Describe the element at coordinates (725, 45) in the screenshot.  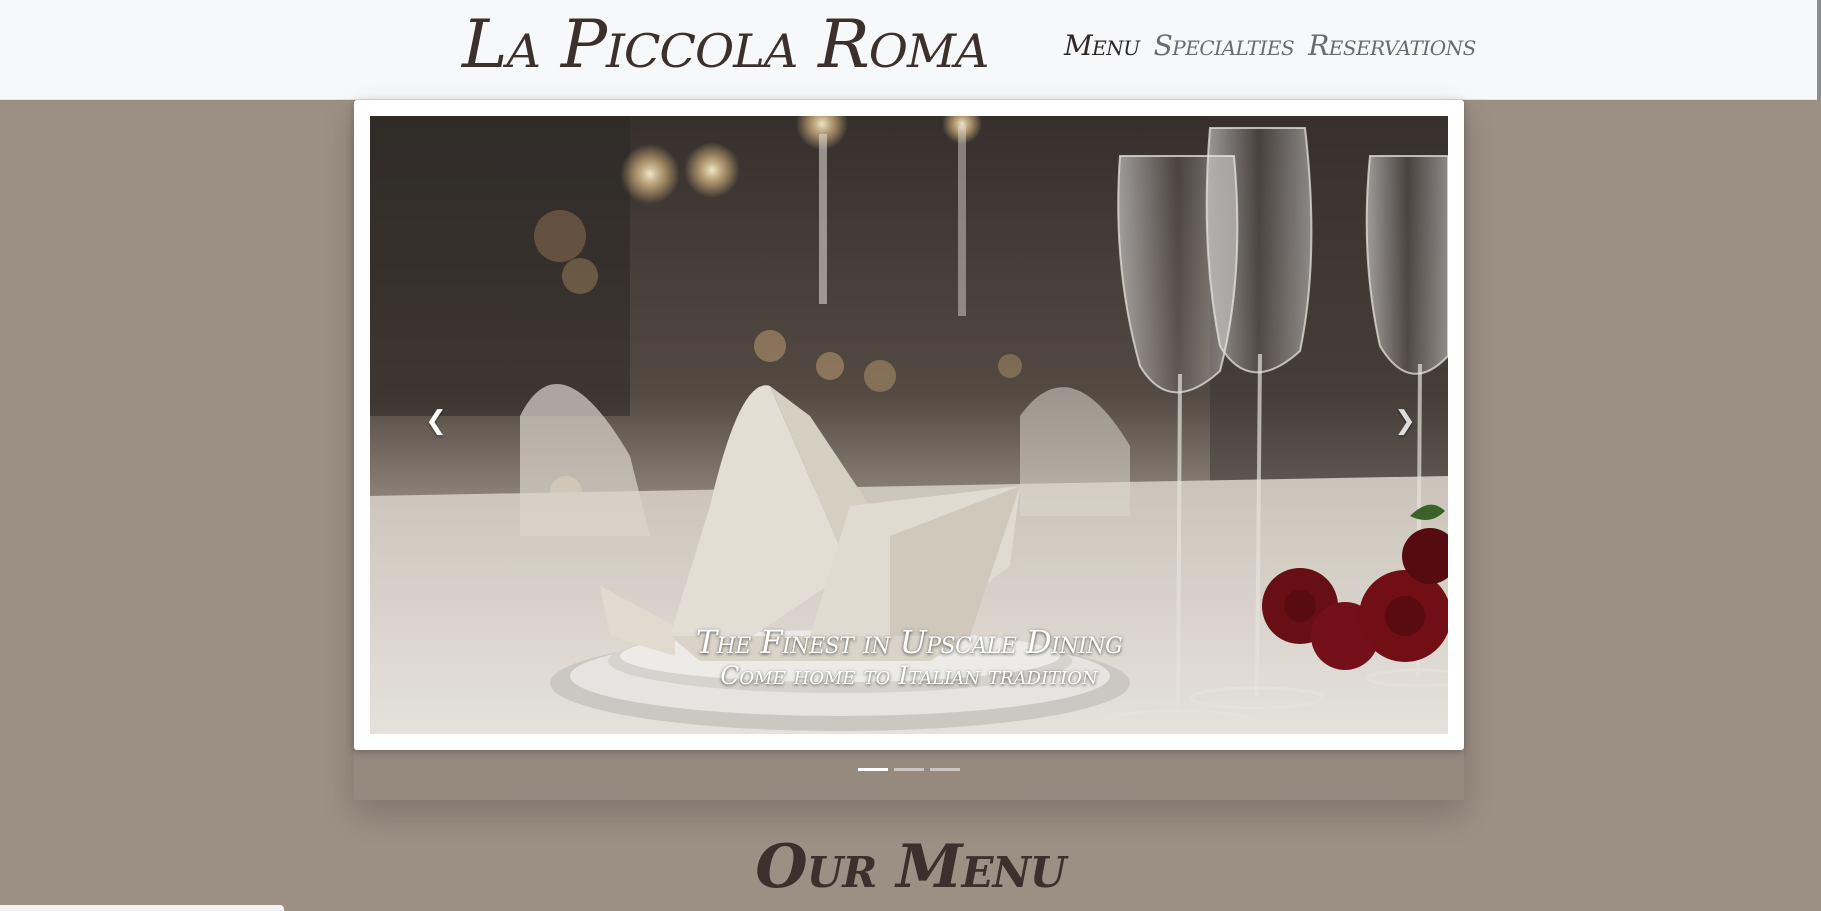
I see `brand-logo: La Piccola Roma` at that location.